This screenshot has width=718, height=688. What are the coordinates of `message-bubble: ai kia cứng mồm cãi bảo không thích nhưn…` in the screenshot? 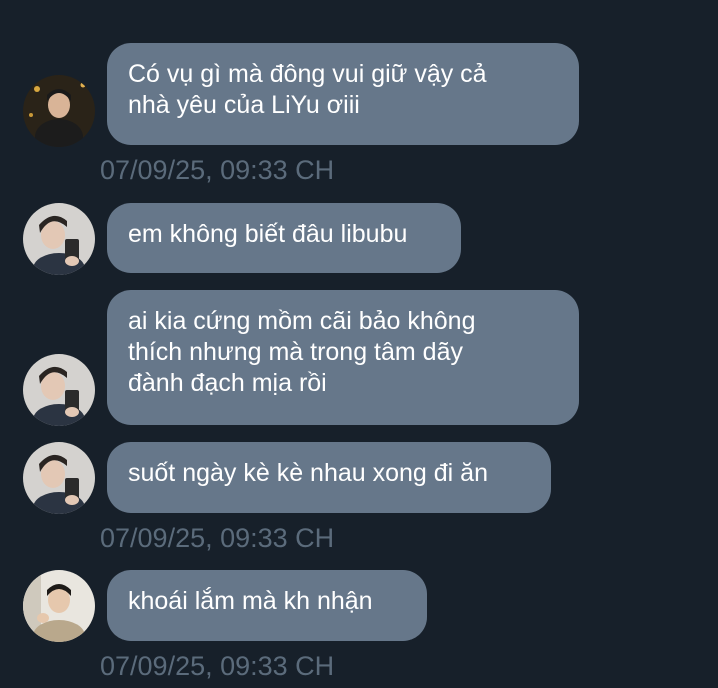 It's located at (343, 357).